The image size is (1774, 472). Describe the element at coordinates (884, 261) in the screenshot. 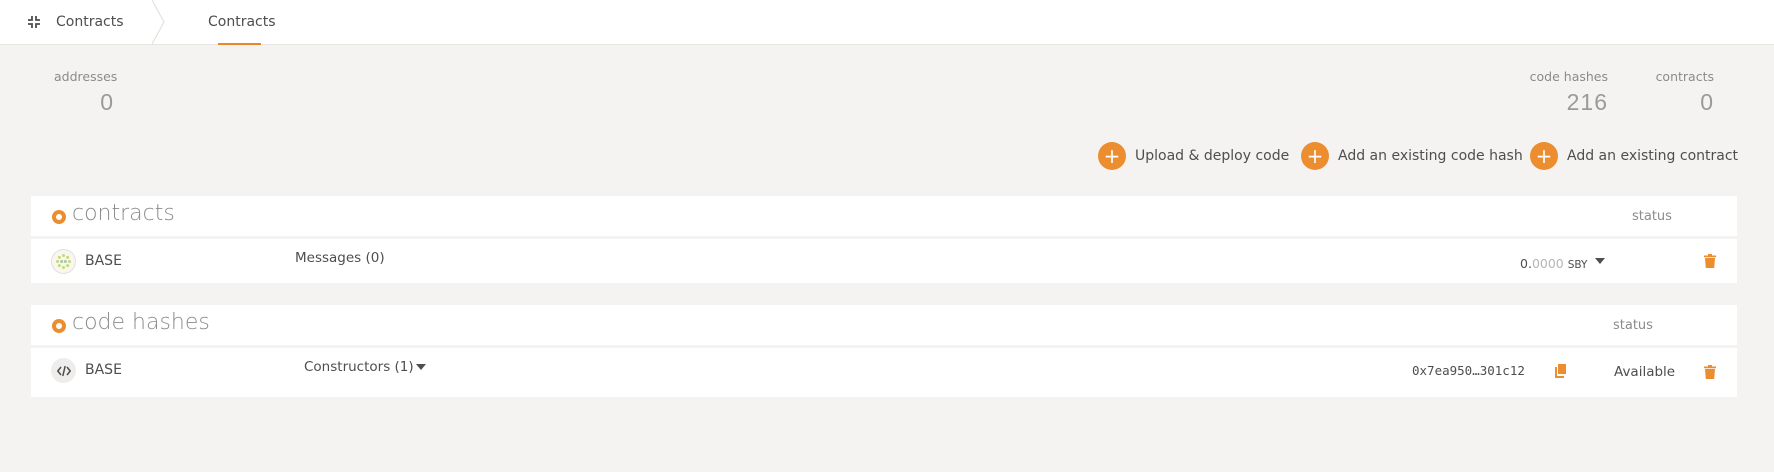

I see `table-row: BASE Messages (0) 0.0000 SBY` at that location.